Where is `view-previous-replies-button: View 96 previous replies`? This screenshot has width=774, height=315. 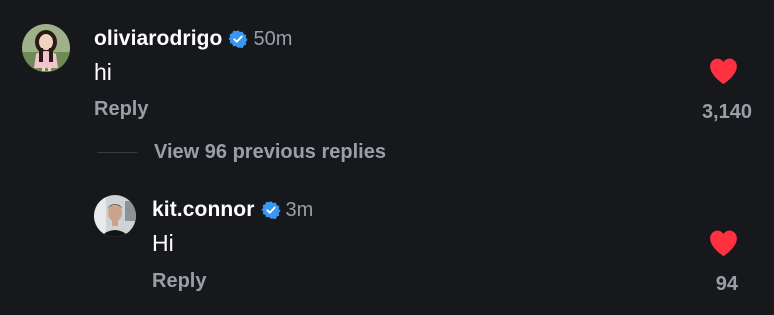 view-previous-replies-button: View 96 previous replies is located at coordinates (270, 152).